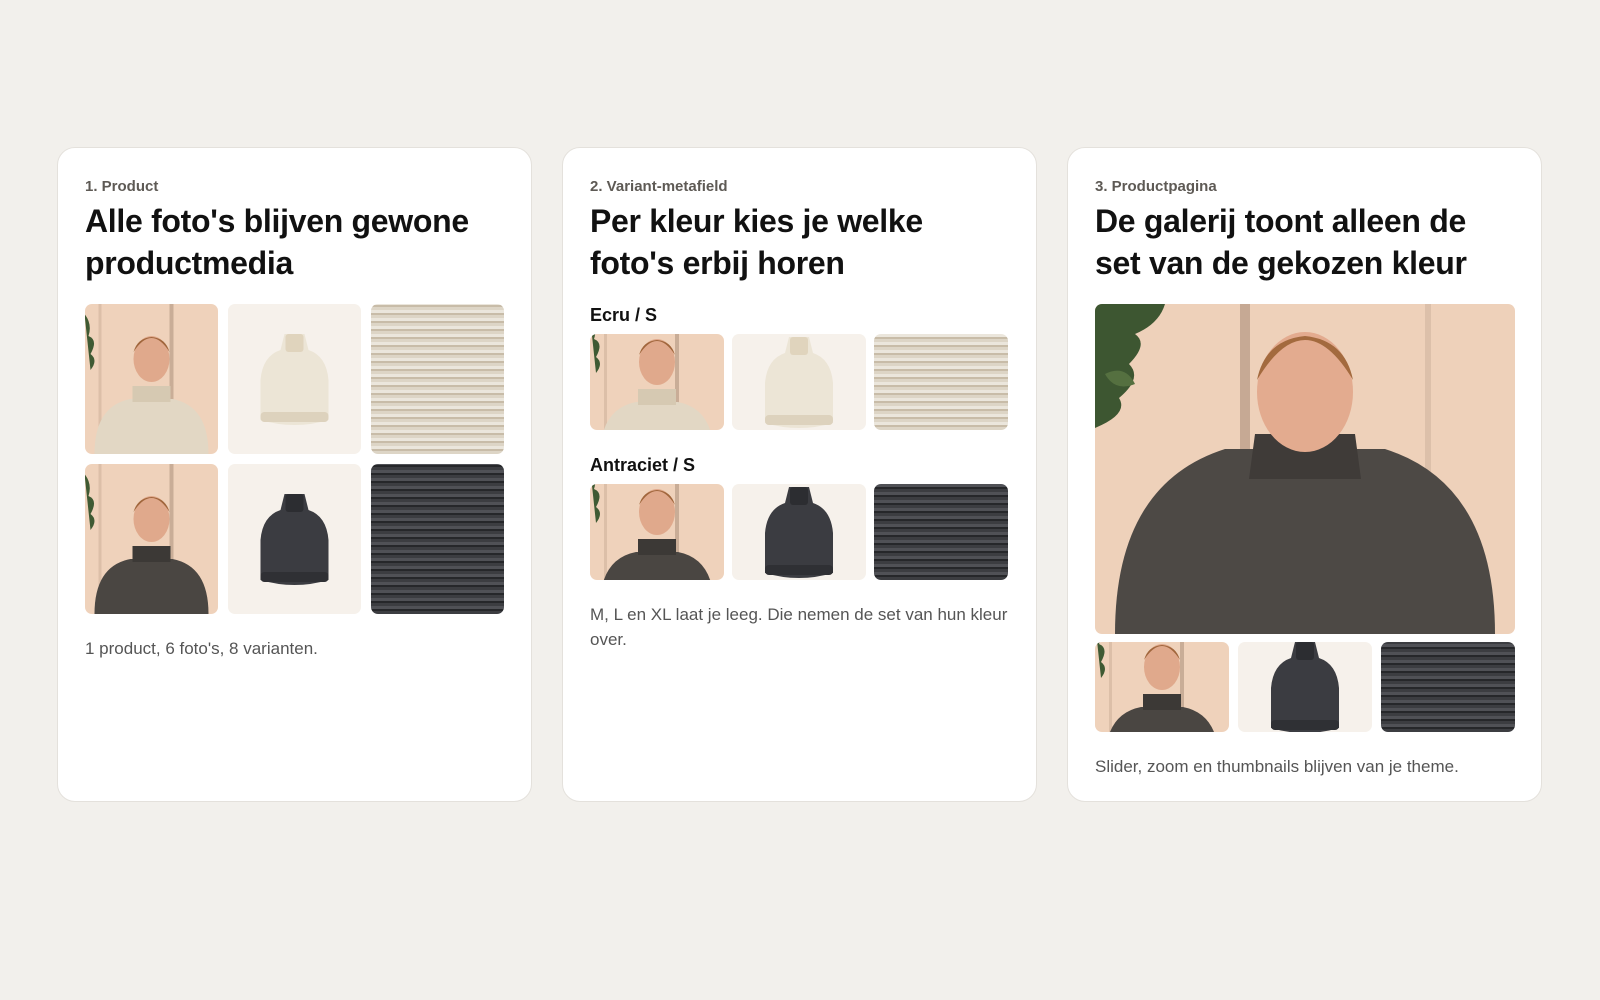 This screenshot has width=1600, height=1000. I want to click on step-label: 1. Product, so click(122, 186).